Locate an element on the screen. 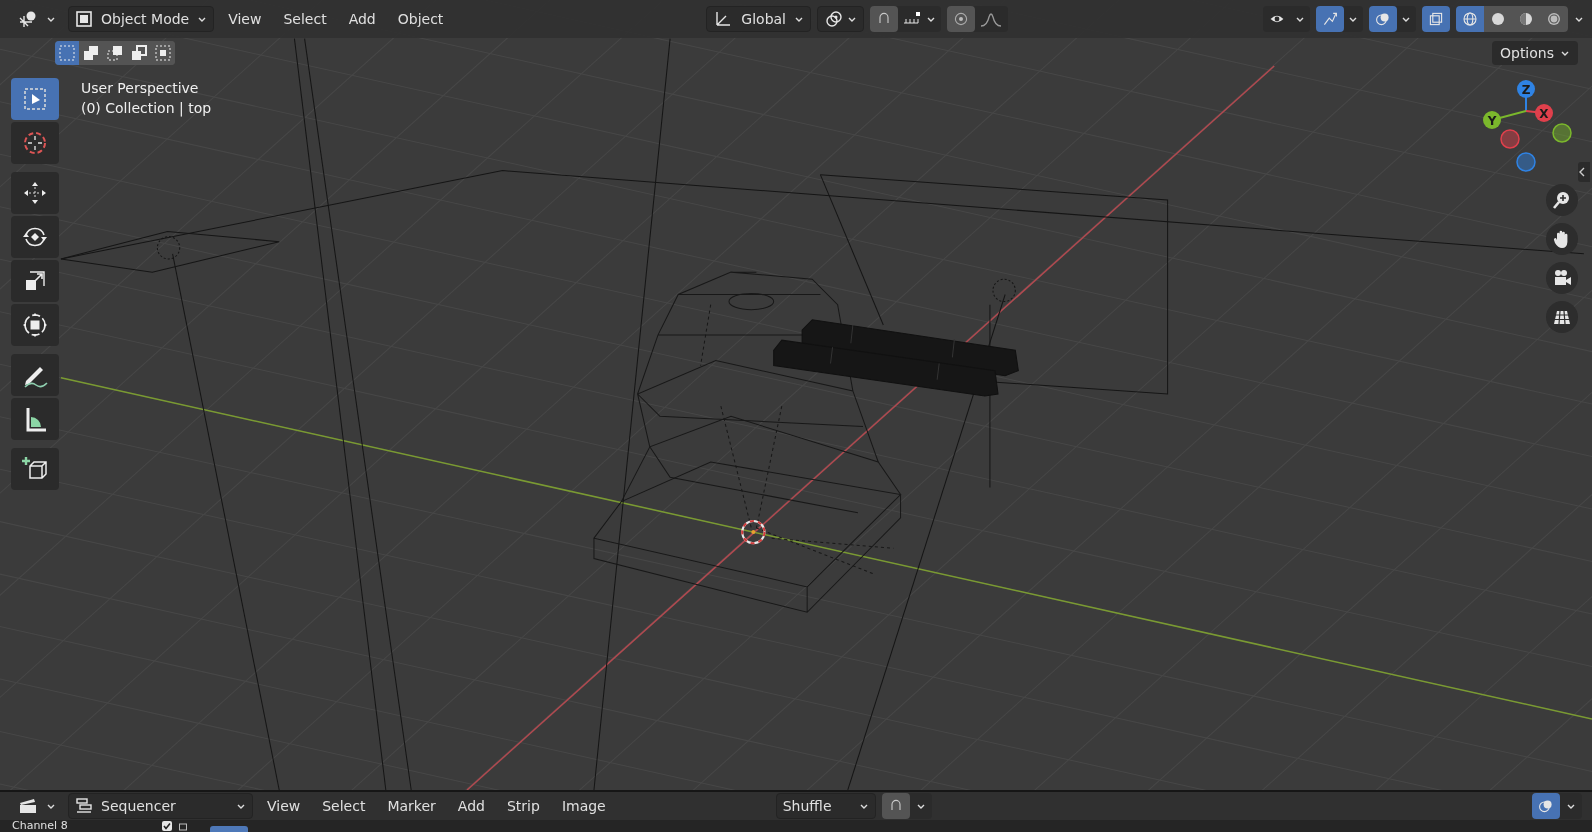 Image resolution: width=1592 pixels, height=832 pixels. orientation-dropdown: Global is located at coordinates (758, 19).